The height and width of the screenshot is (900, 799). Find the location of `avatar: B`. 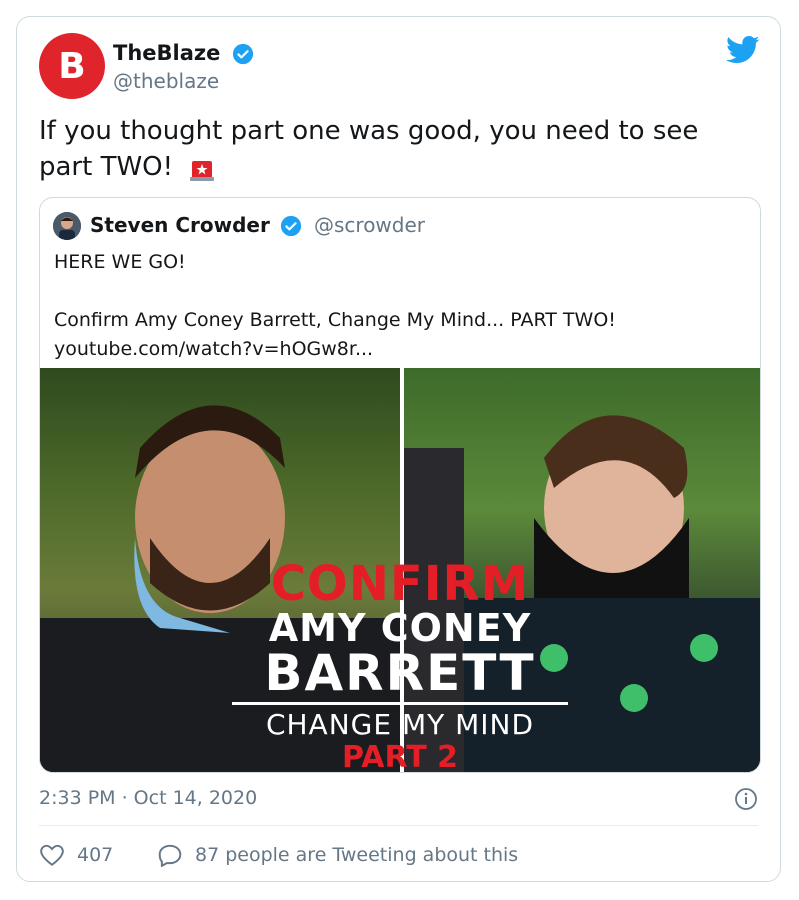

avatar: B is located at coordinates (72, 66).